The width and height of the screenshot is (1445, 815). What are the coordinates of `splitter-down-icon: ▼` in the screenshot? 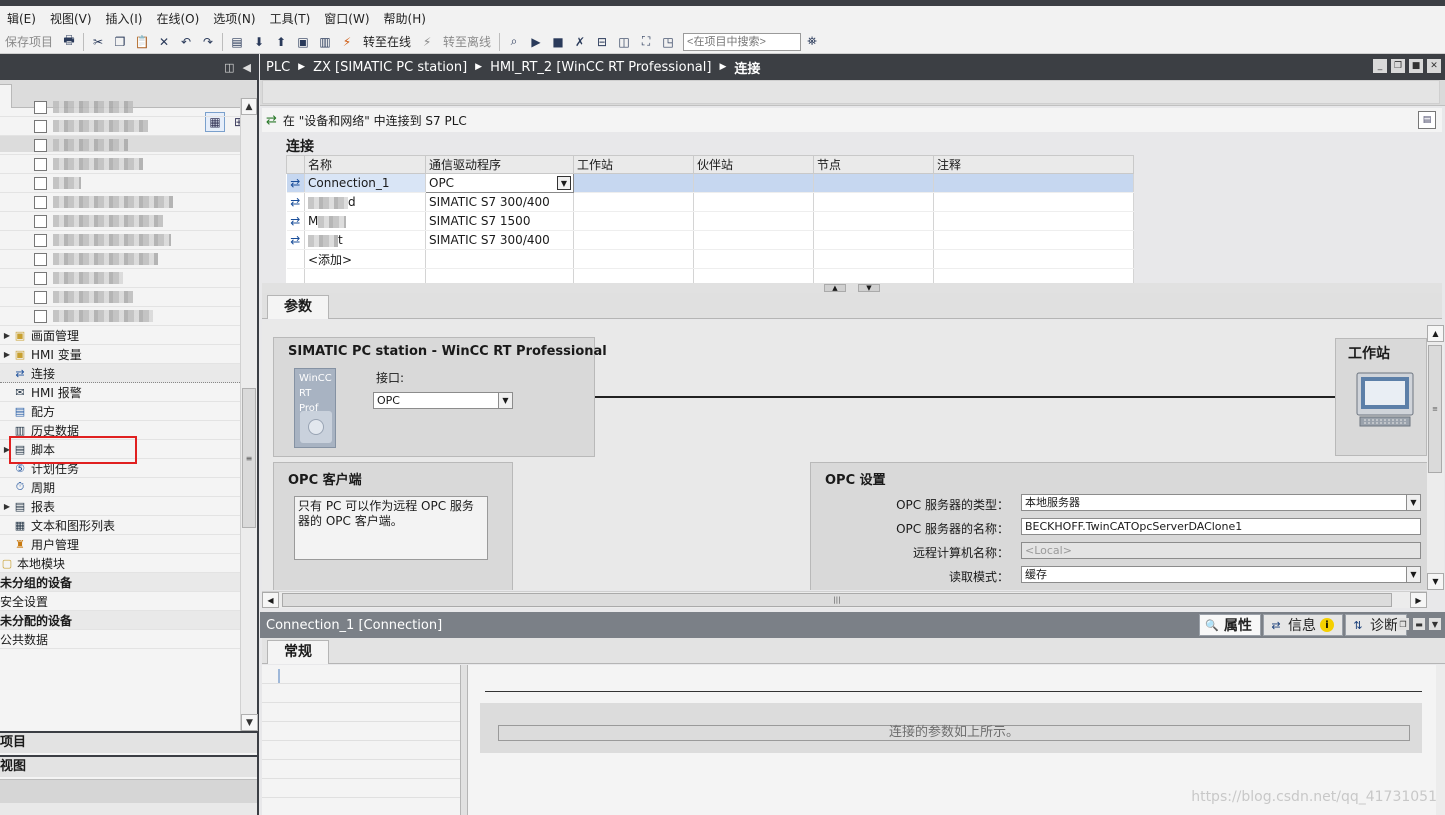 It's located at (869, 288).